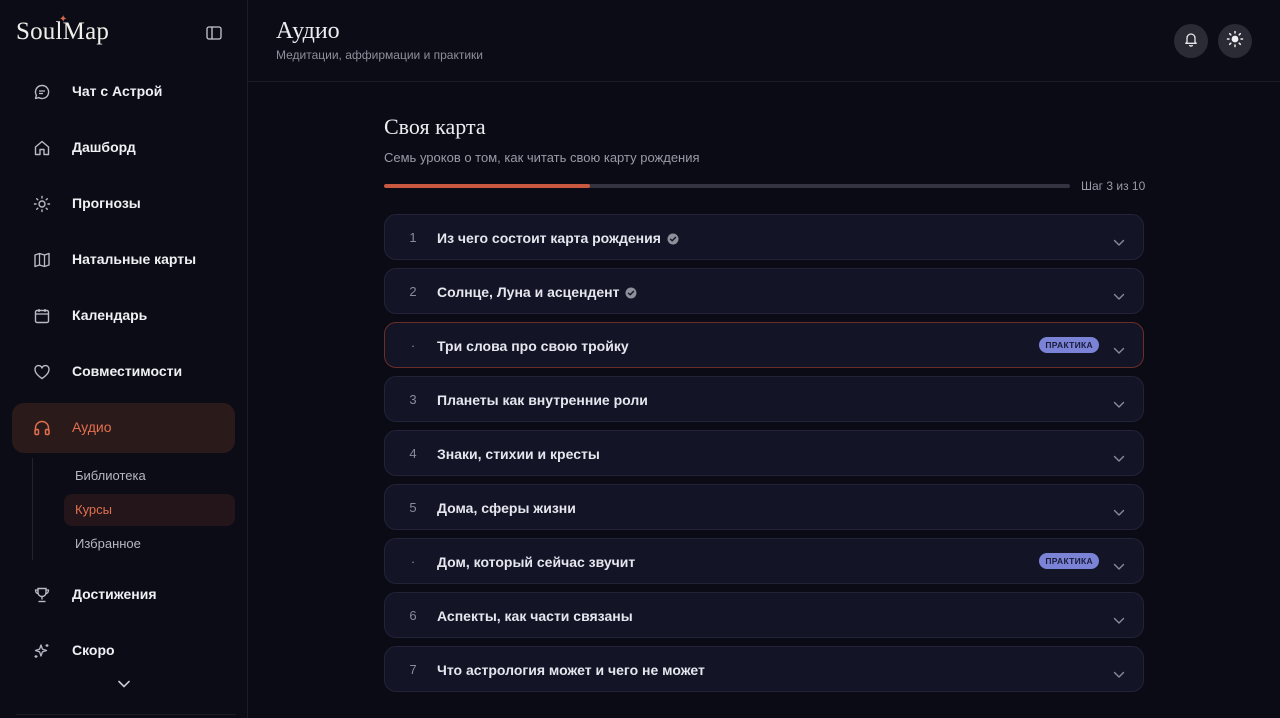  I want to click on headphones-icon, so click(42, 428).